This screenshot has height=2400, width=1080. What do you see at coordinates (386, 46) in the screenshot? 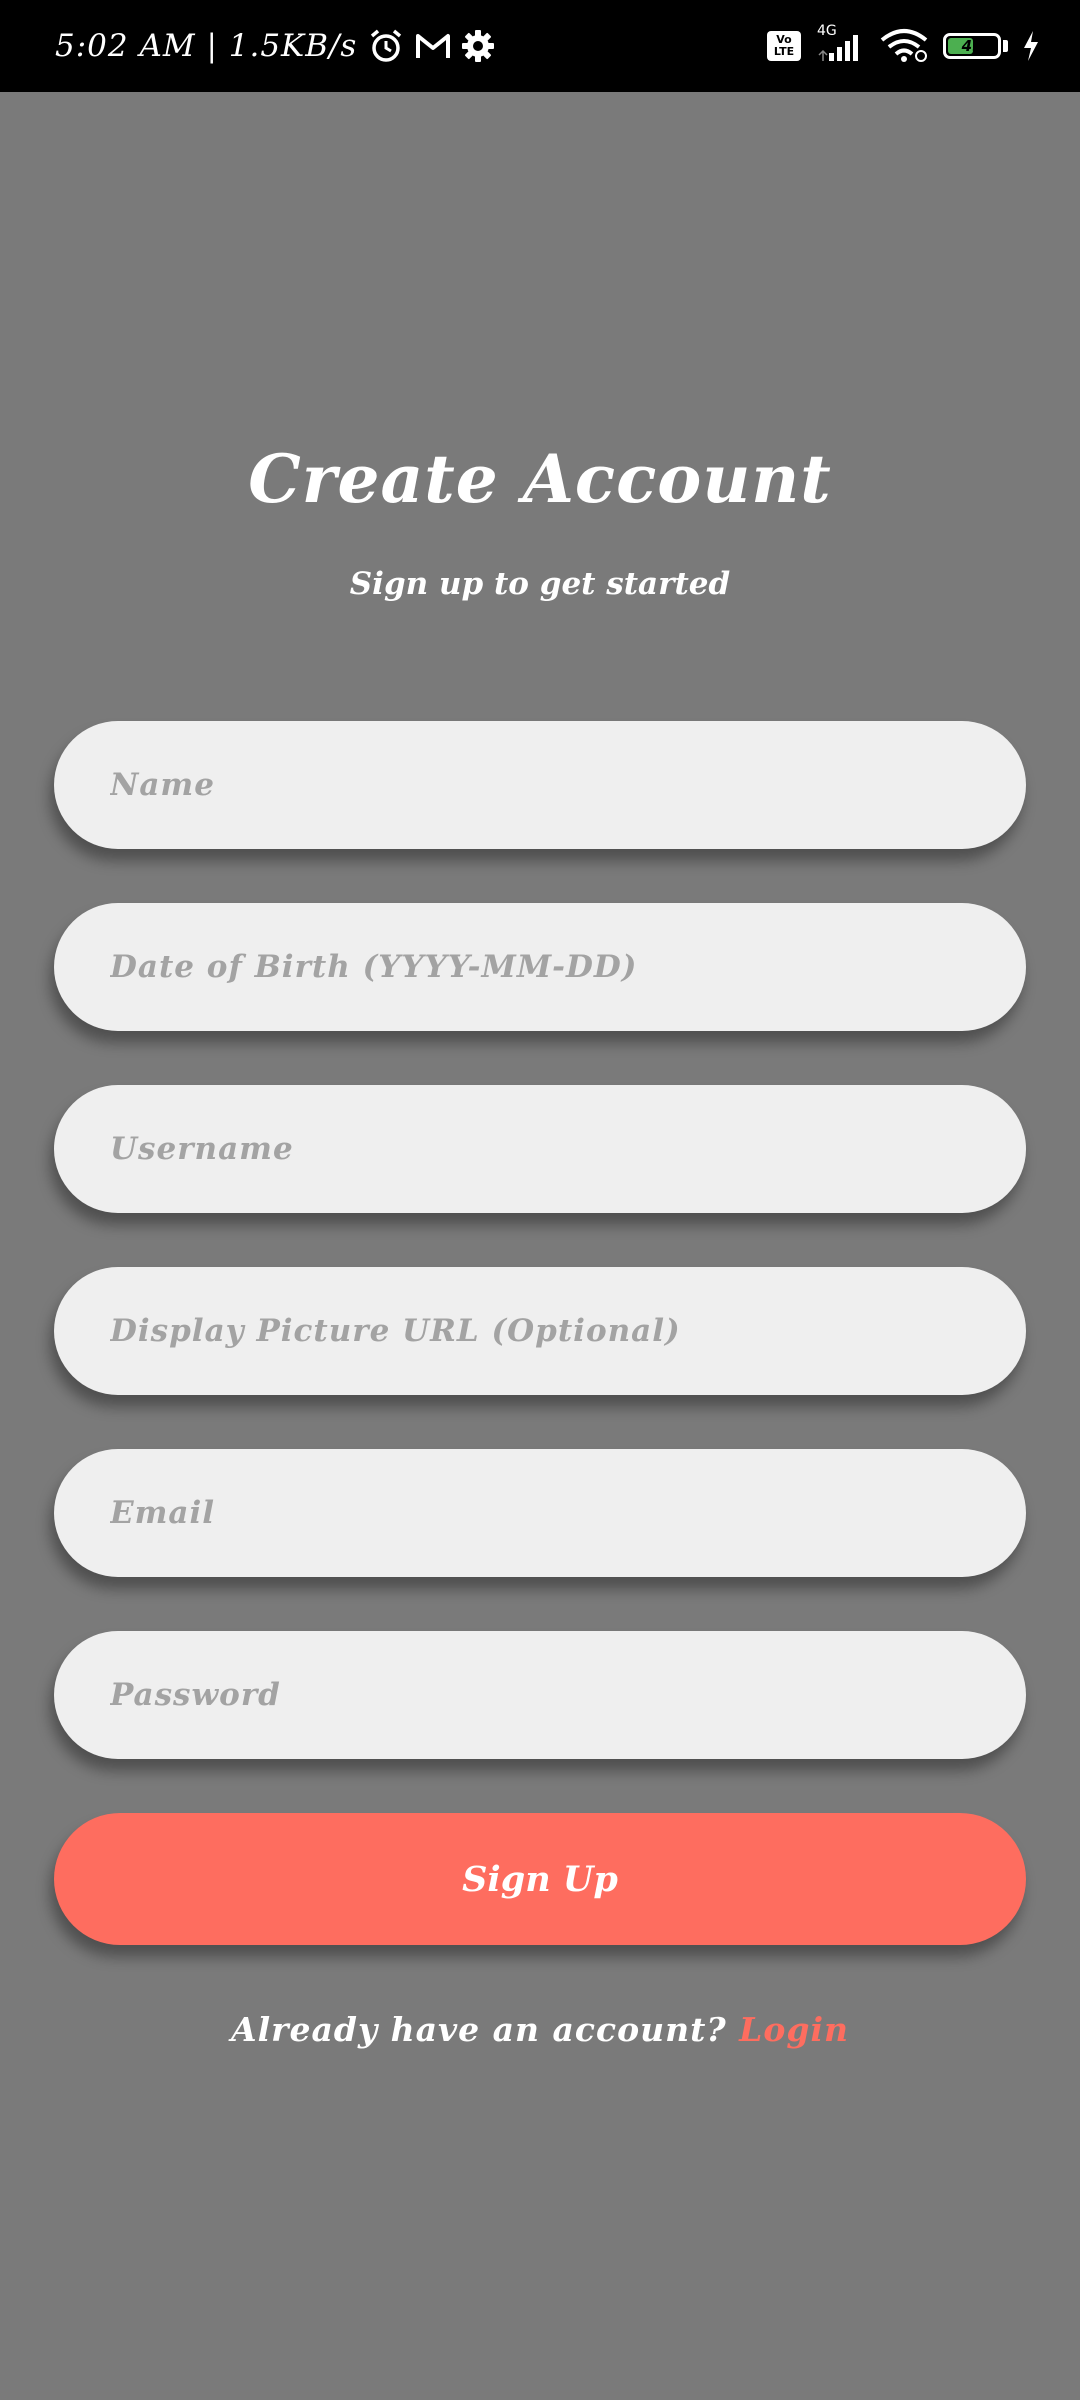
I see `alarm-icon` at bounding box center [386, 46].